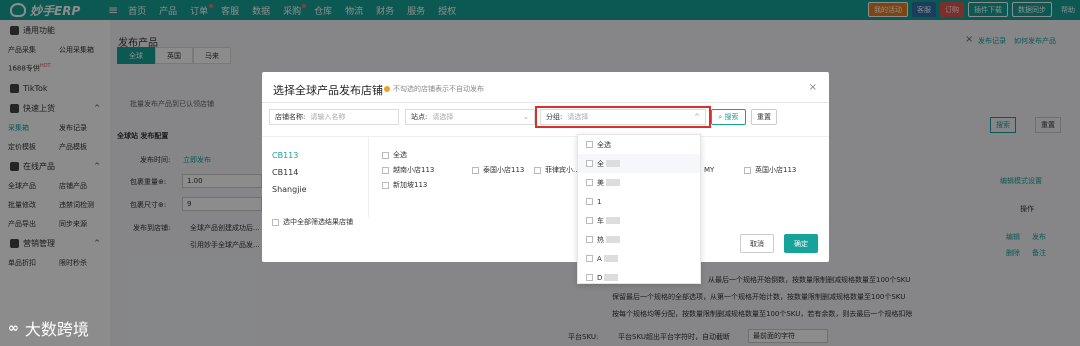 This screenshot has width=1080, height=346. Describe the element at coordinates (387, 89) in the screenshot. I see `info-dot-icon` at that location.